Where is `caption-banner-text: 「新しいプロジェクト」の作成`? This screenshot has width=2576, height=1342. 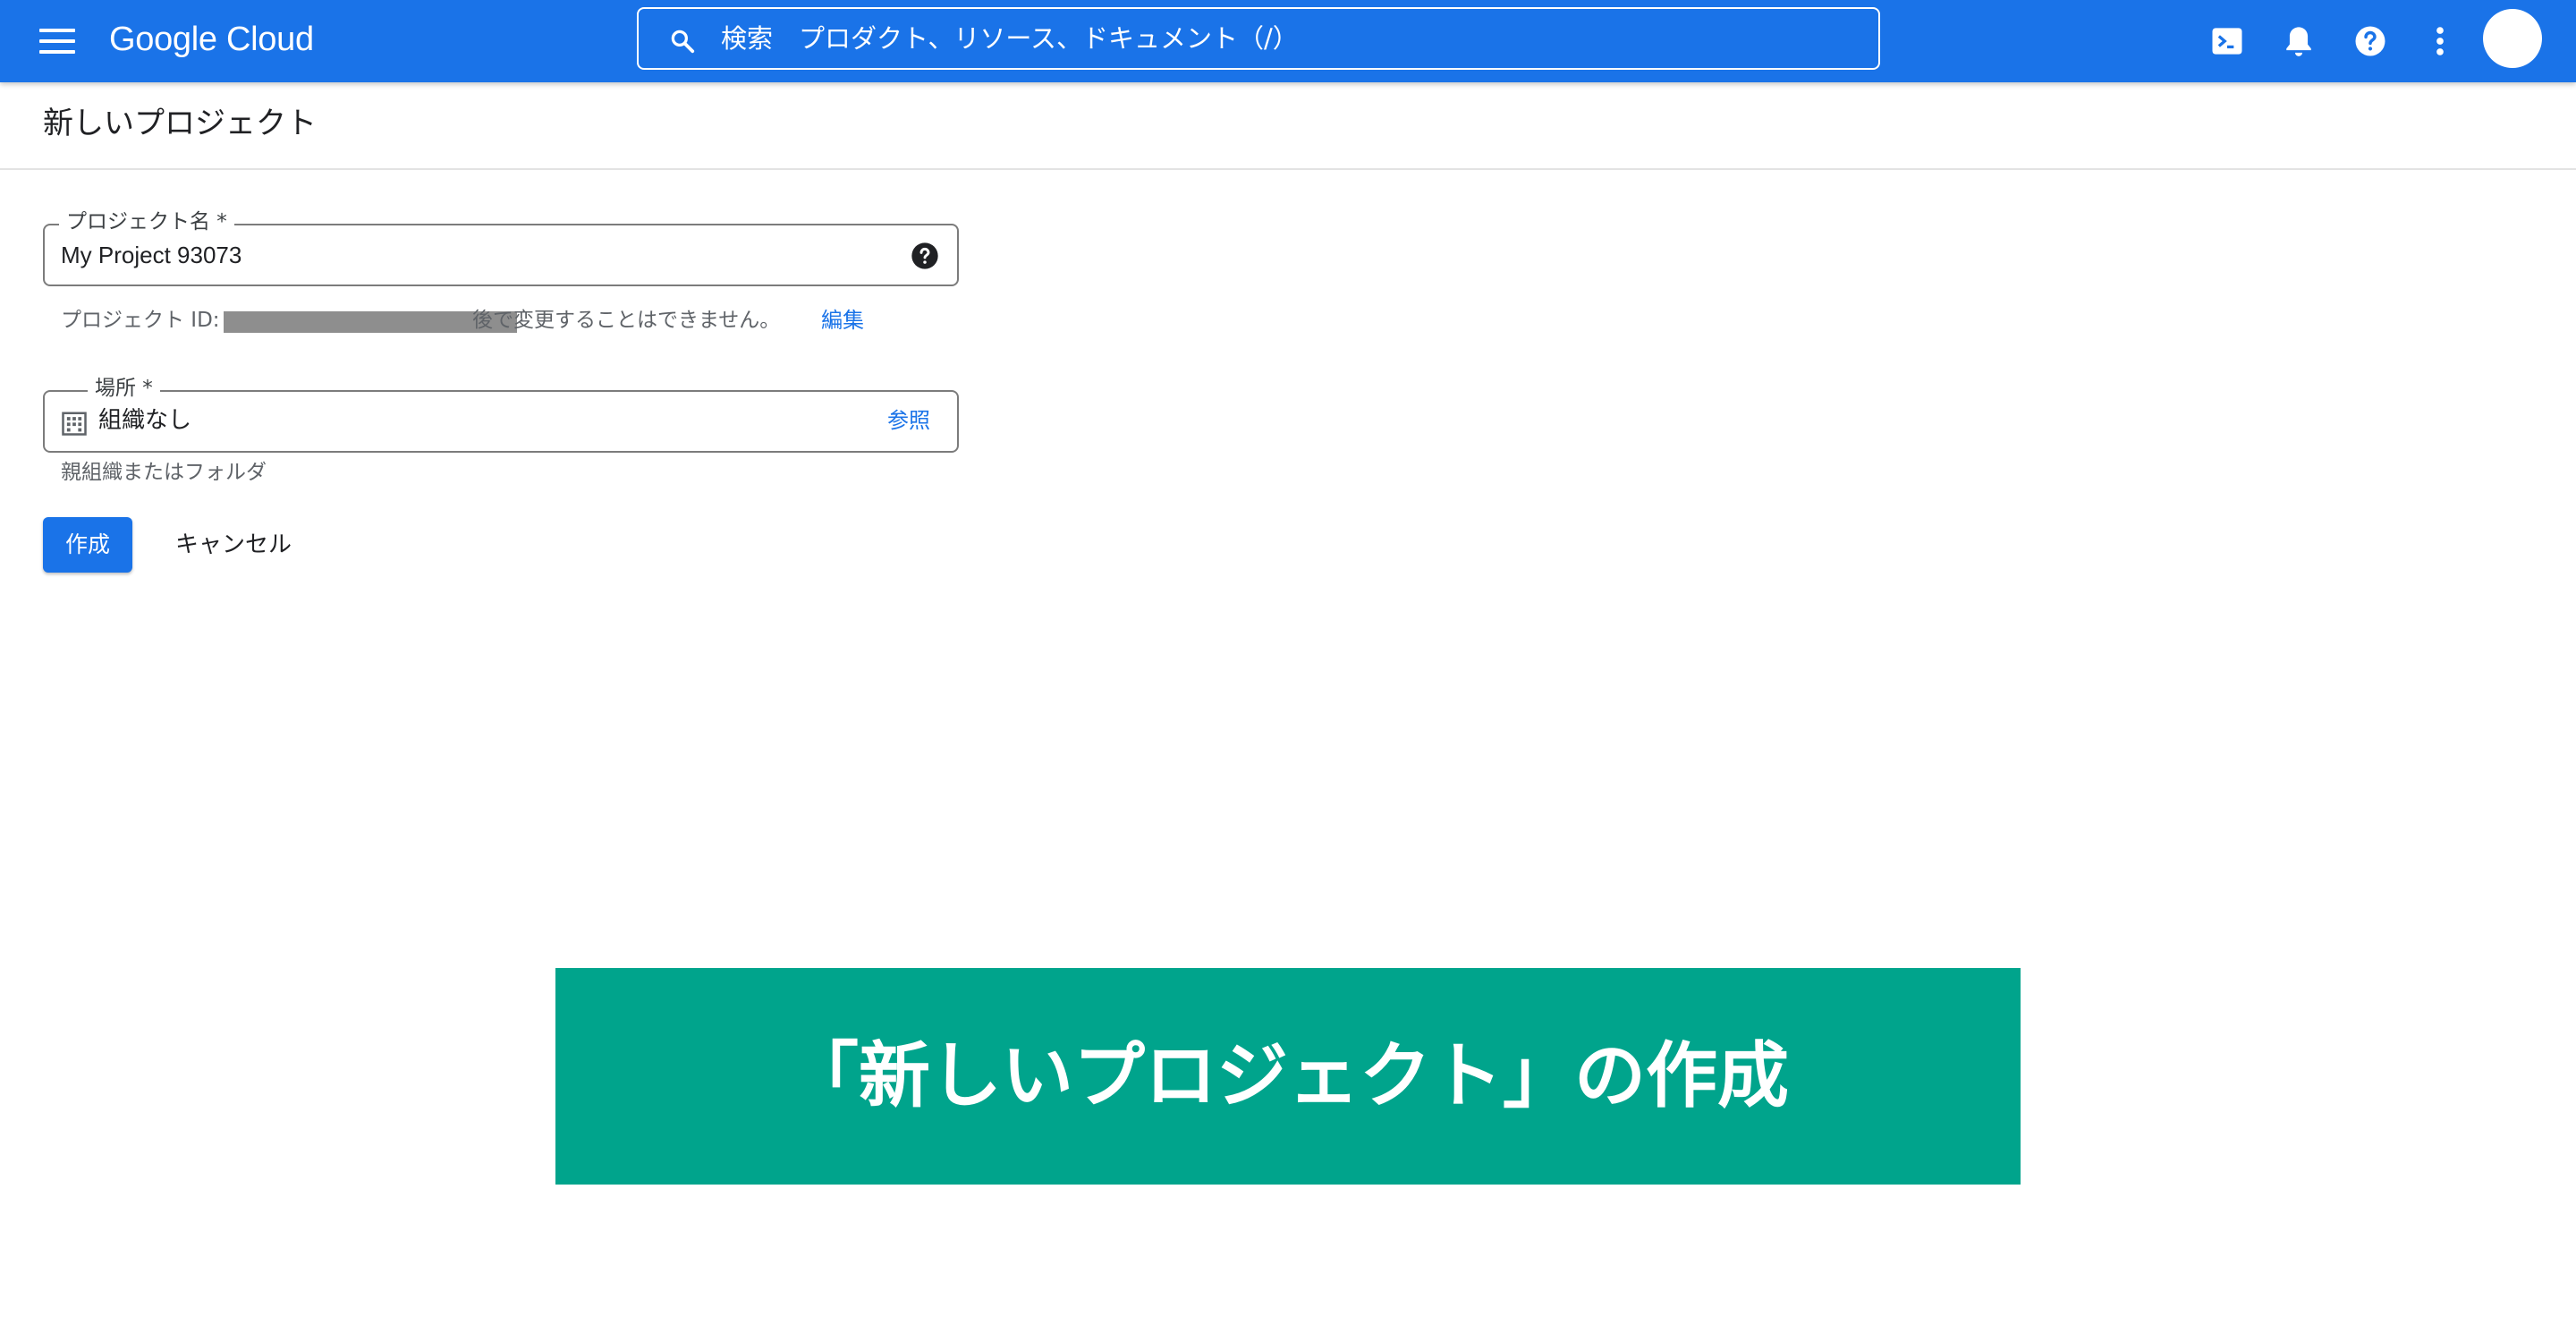 caption-banner-text: 「新しいプロジェクト」の作成 is located at coordinates (1288, 1075).